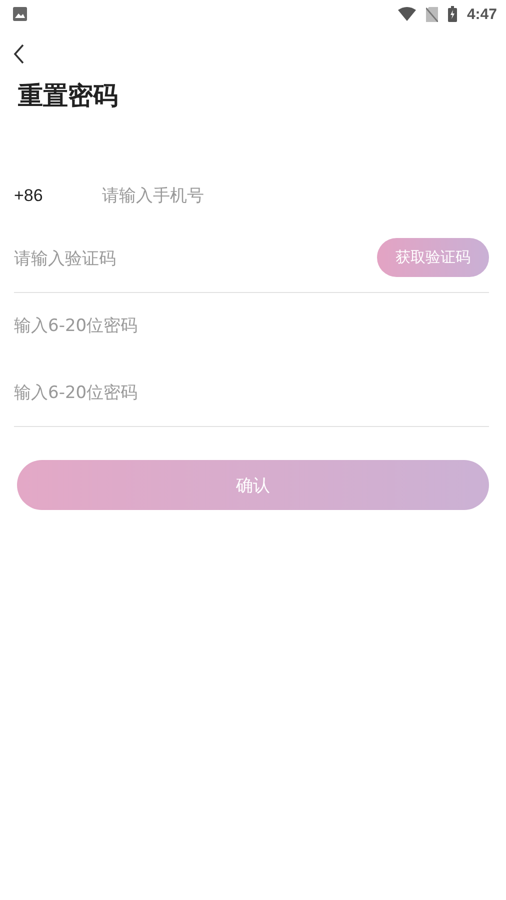  I want to click on no-sim-icon, so click(432, 14).